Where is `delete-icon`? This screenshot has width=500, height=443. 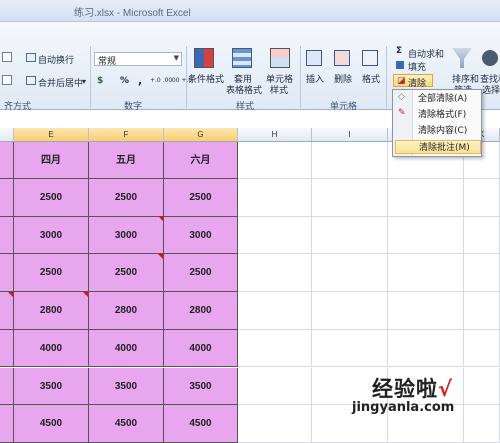
delete-icon is located at coordinates (342, 58).